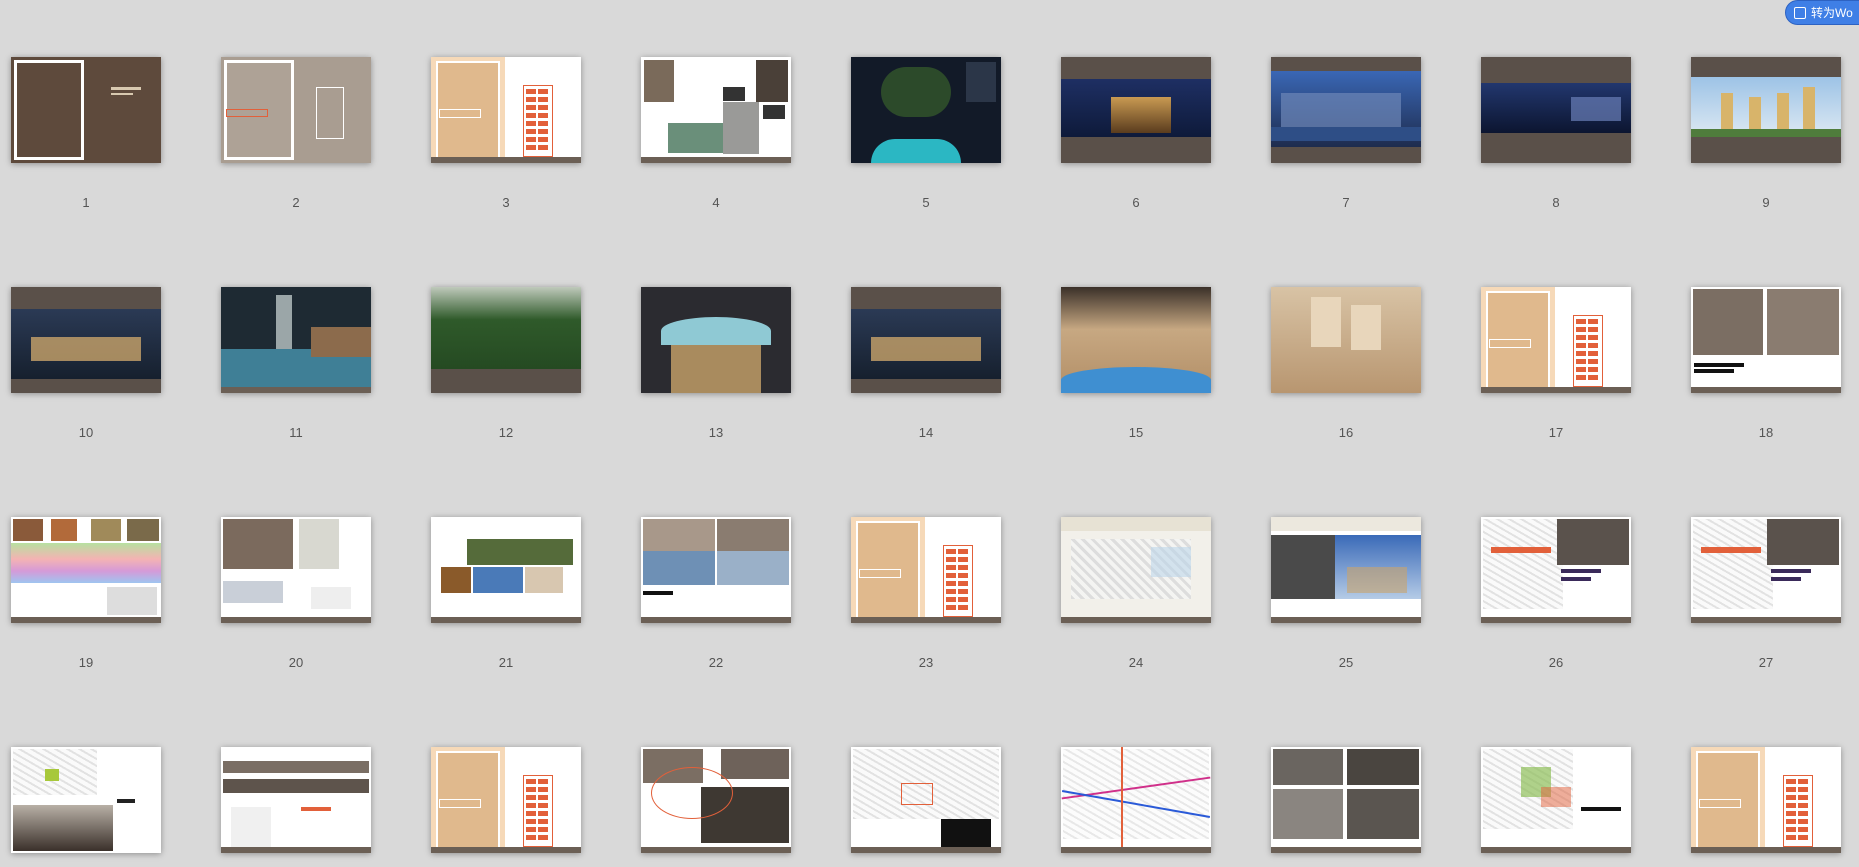 The image size is (1859, 867). What do you see at coordinates (506, 202) in the screenshot?
I see `page-number-label: 3` at bounding box center [506, 202].